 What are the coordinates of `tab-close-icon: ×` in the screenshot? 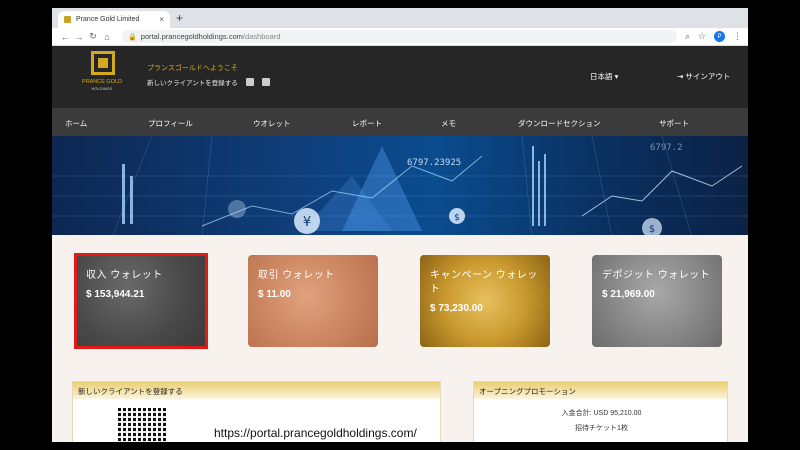 It's located at (161, 19).